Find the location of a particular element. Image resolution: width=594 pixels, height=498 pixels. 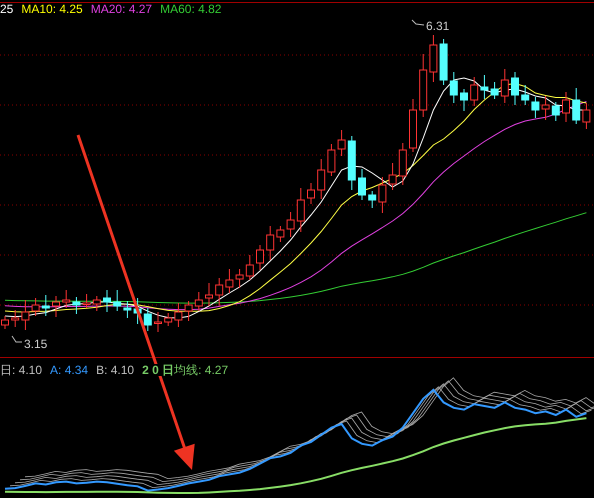

price-label: 6.31 is located at coordinates (438, 26).